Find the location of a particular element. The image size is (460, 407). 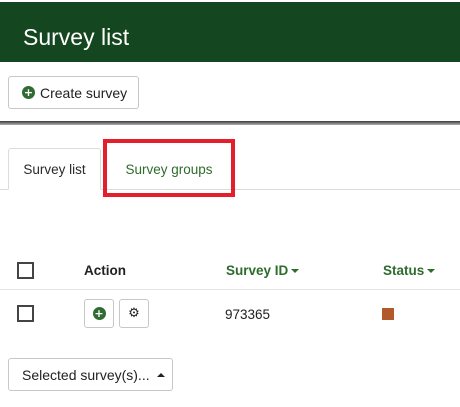

create-survey-button: + Create survey is located at coordinates (73, 92).